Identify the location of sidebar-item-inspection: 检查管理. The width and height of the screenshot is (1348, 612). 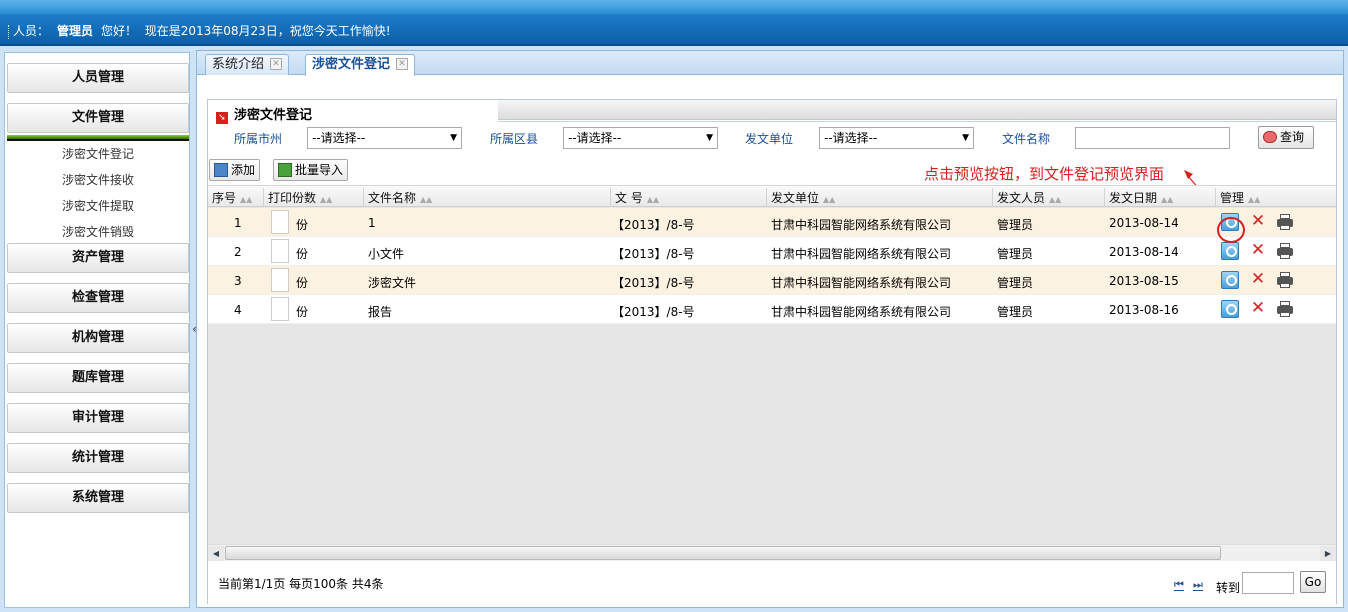
(98, 298).